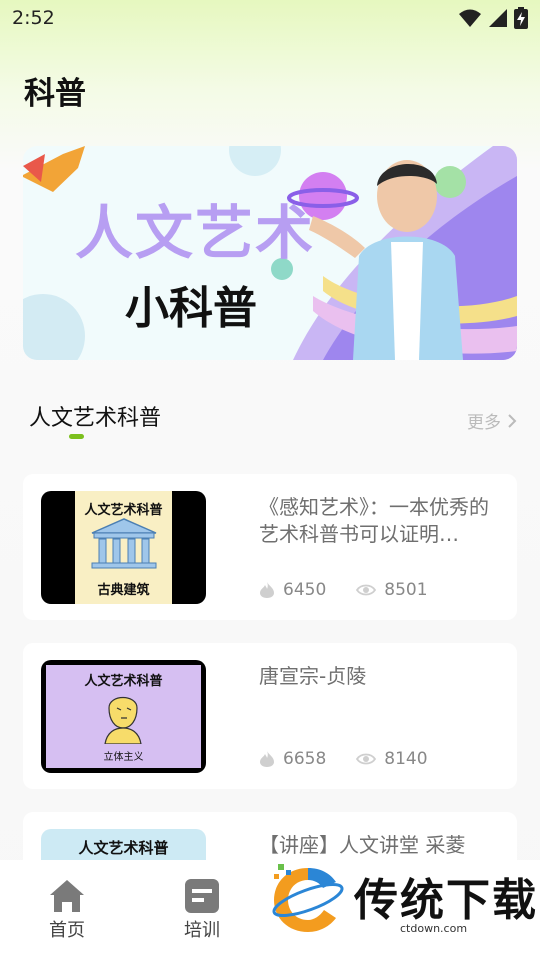 The height and width of the screenshot is (960, 540). What do you see at coordinates (191, 308) in the screenshot?
I see `banner-subtitle: 小科普` at bounding box center [191, 308].